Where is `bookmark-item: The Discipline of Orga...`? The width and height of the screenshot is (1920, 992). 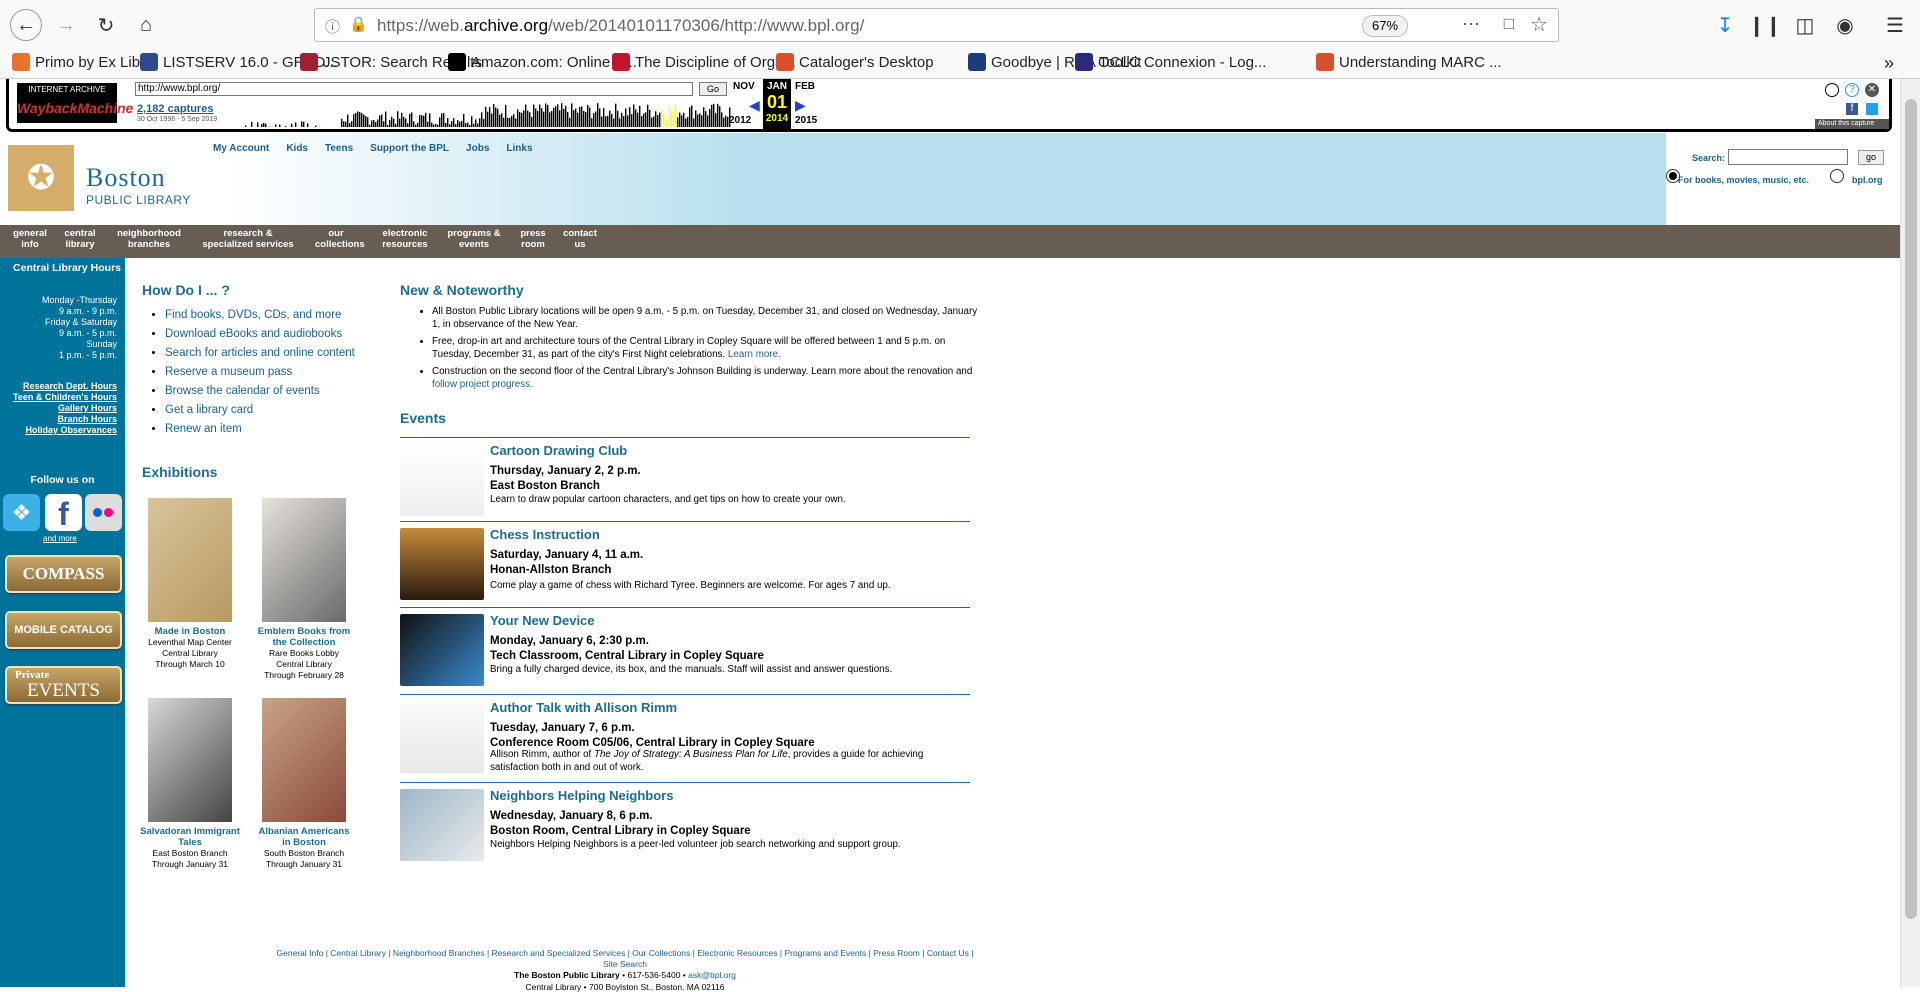
bookmark-item: The Discipline of Orga... is located at coordinates (704, 62).